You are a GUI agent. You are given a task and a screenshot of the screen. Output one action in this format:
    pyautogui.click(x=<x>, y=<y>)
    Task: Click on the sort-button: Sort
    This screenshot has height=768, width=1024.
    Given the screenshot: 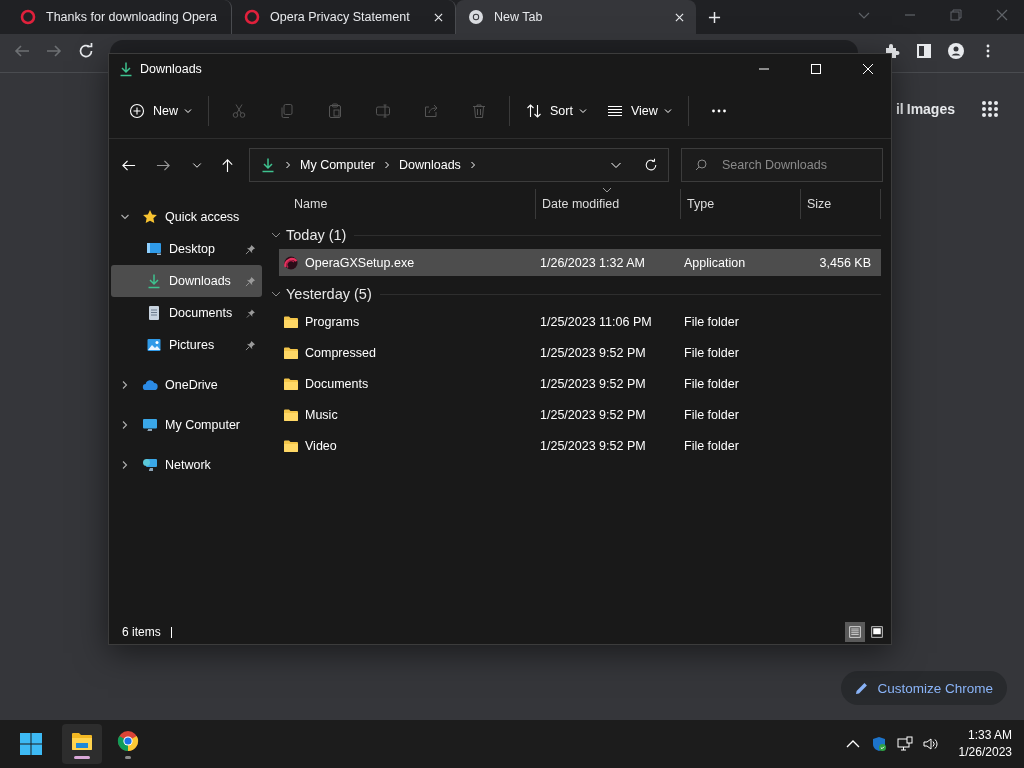 What is the action you would take?
    pyautogui.click(x=556, y=111)
    